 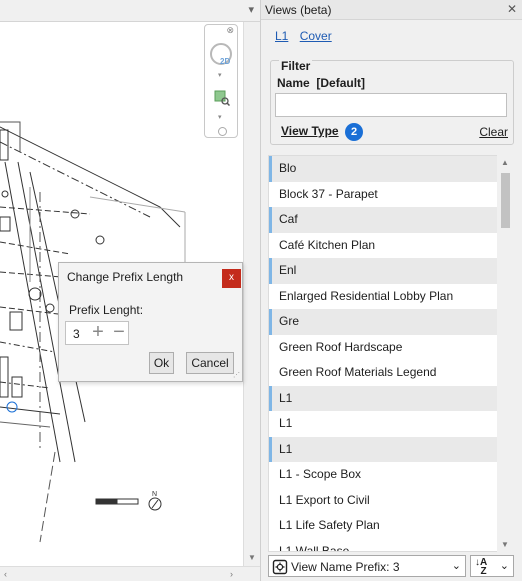 What do you see at coordinates (390, 169) in the screenshot?
I see `list-group-header: Blo` at bounding box center [390, 169].